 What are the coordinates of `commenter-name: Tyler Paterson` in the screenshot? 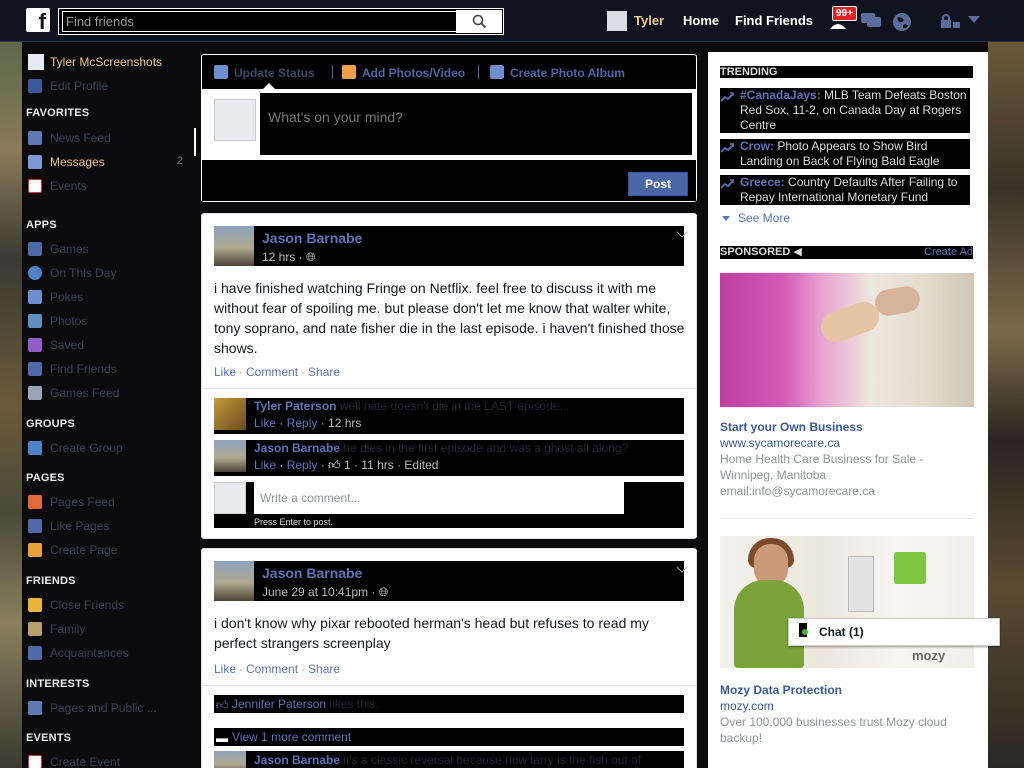 It's located at (295, 406).